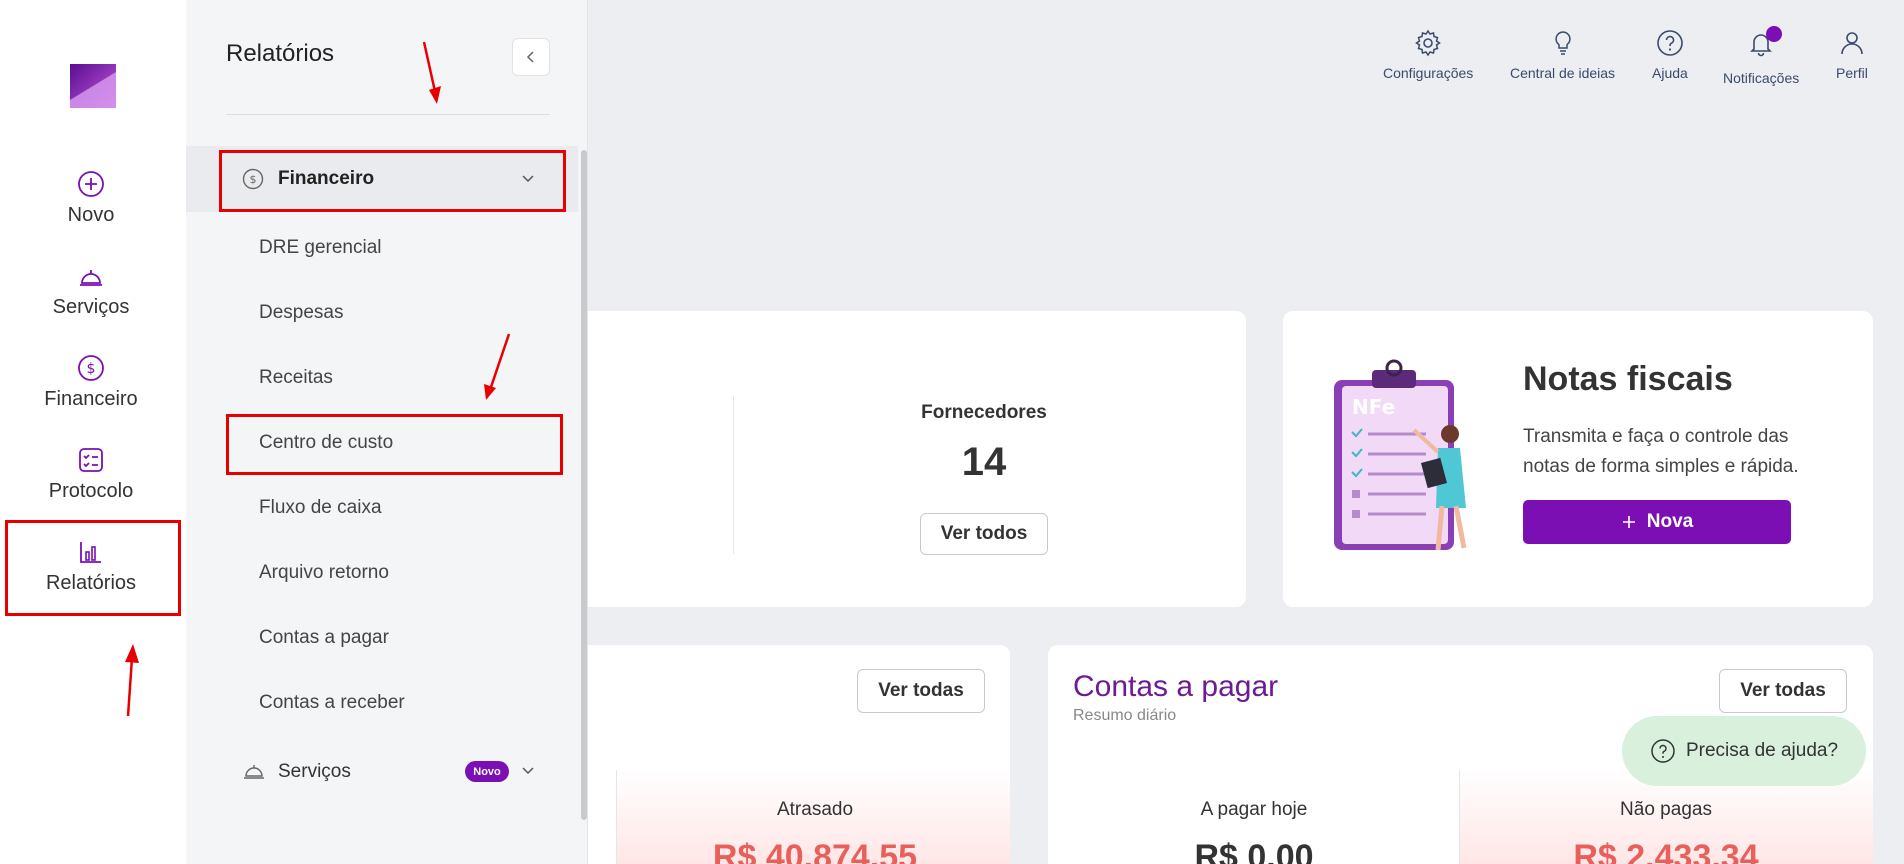 The height and width of the screenshot is (864, 1904). What do you see at coordinates (1628, 522) in the screenshot?
I see `plus-icon` at bounding box center [1628, 522].